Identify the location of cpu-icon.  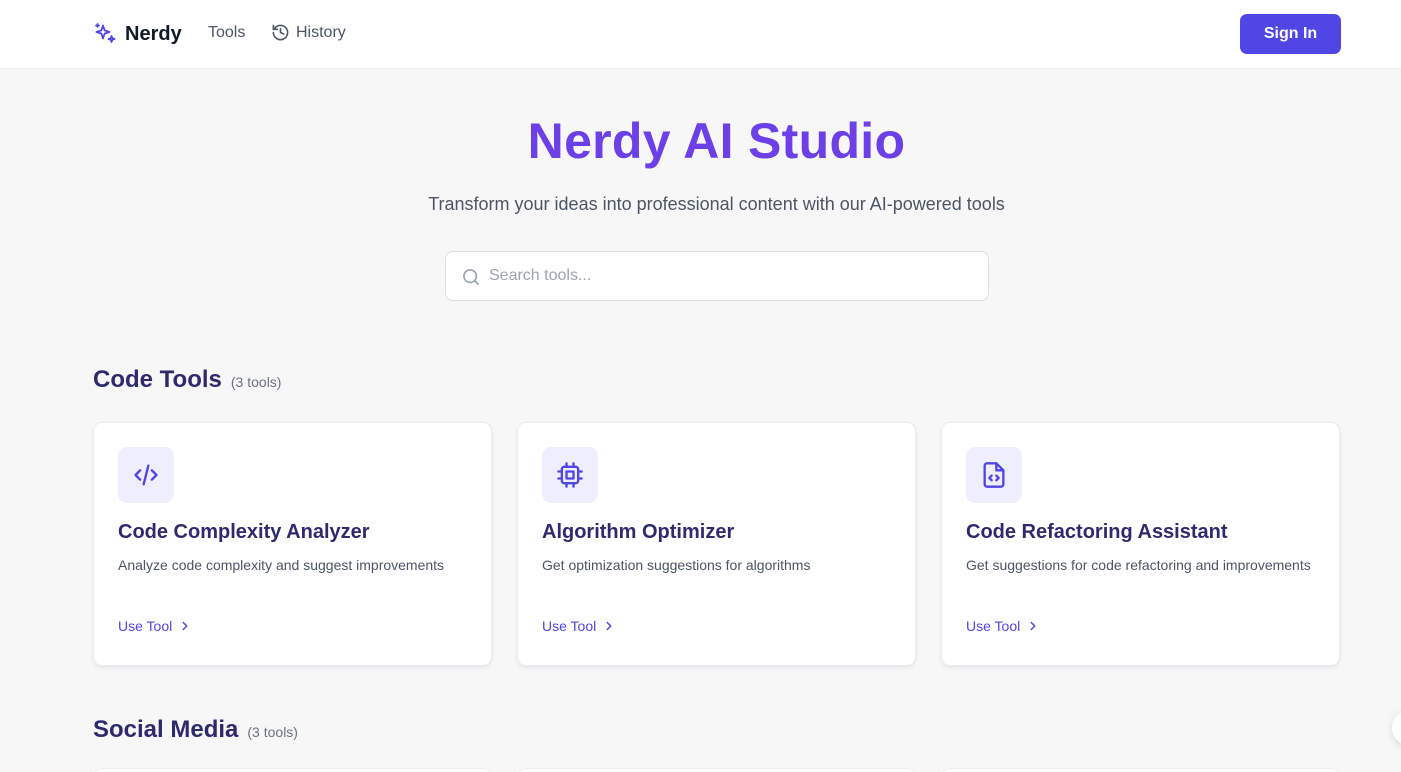
(570, 475).